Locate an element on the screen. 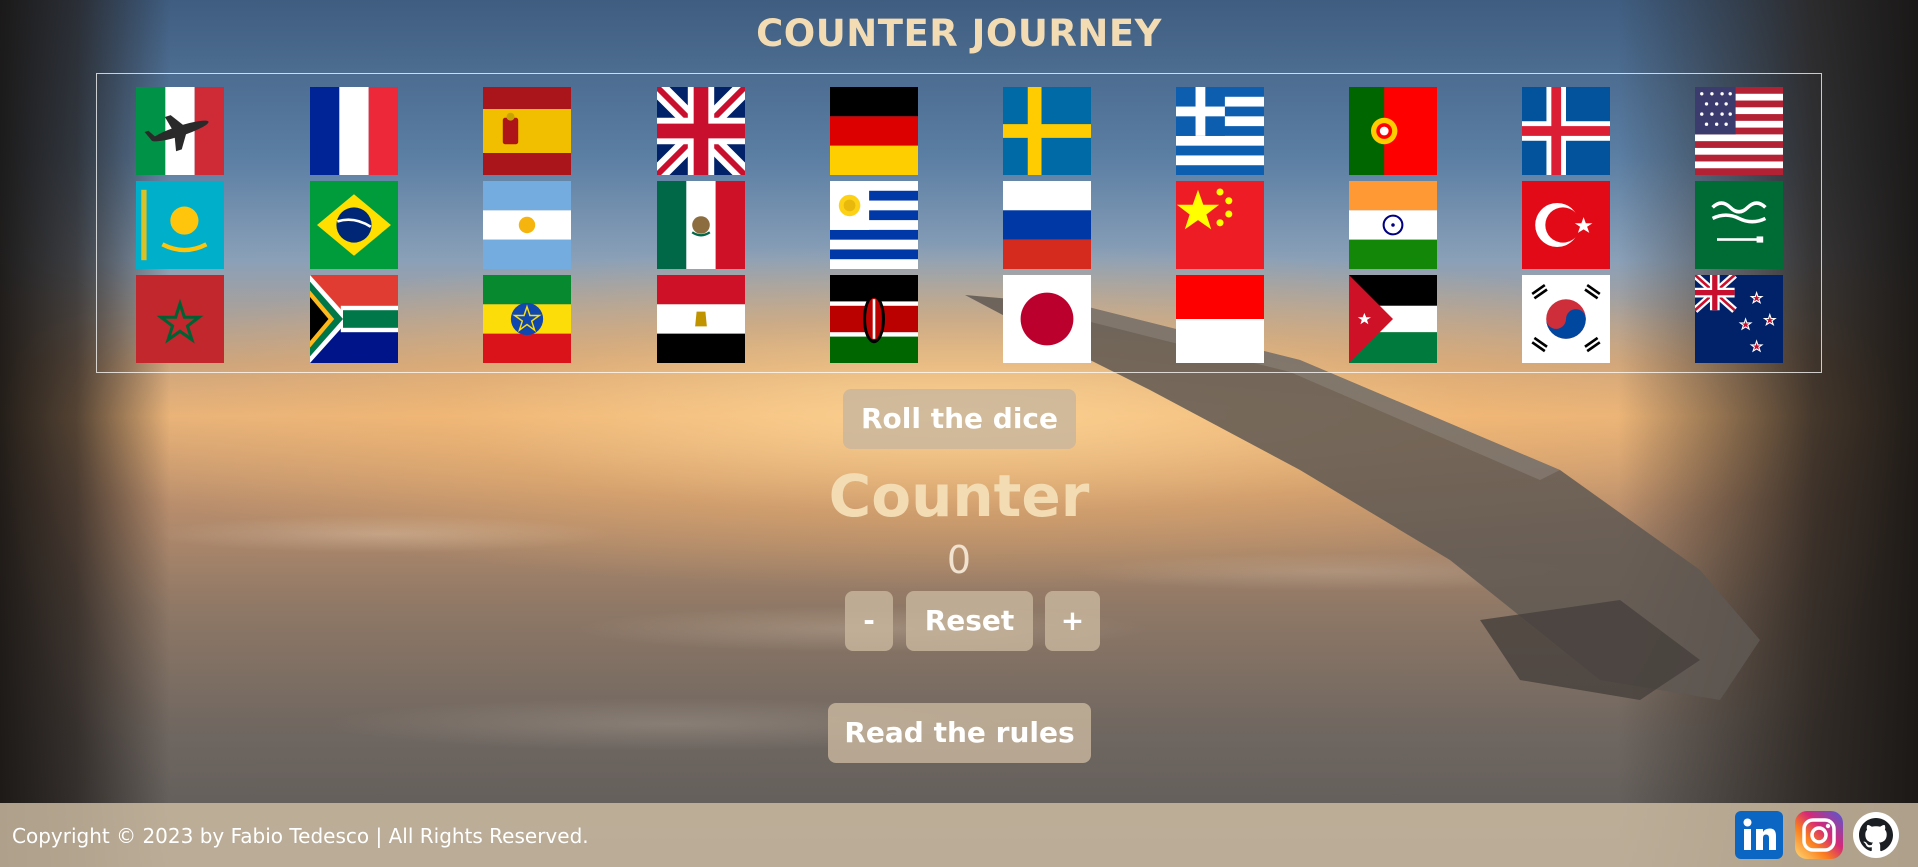 The height and width of the screenshot is (867, 1918). russia-flag-icon is located at coordinates (1047, 225).